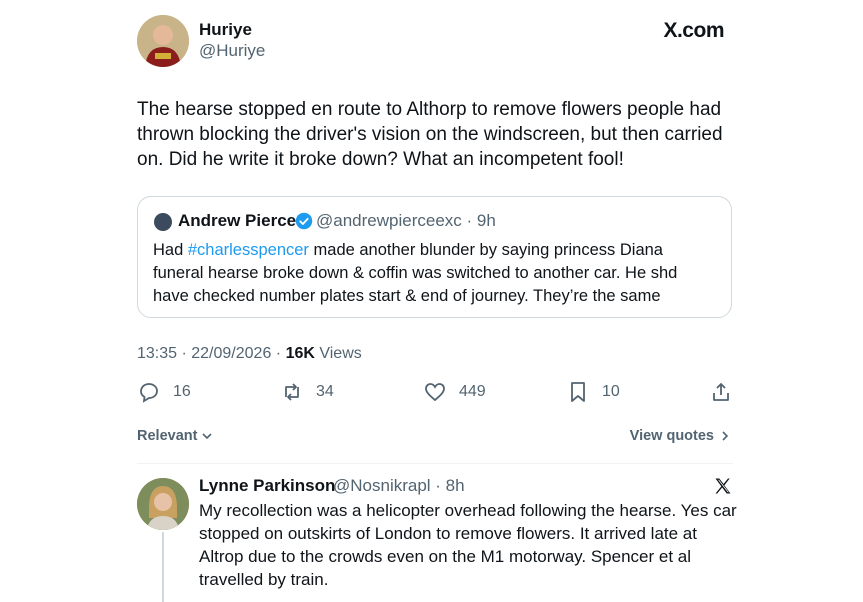 This screenshot has width=863, height=602. I want to click on bookmark-button: 10, so click(593, 392).